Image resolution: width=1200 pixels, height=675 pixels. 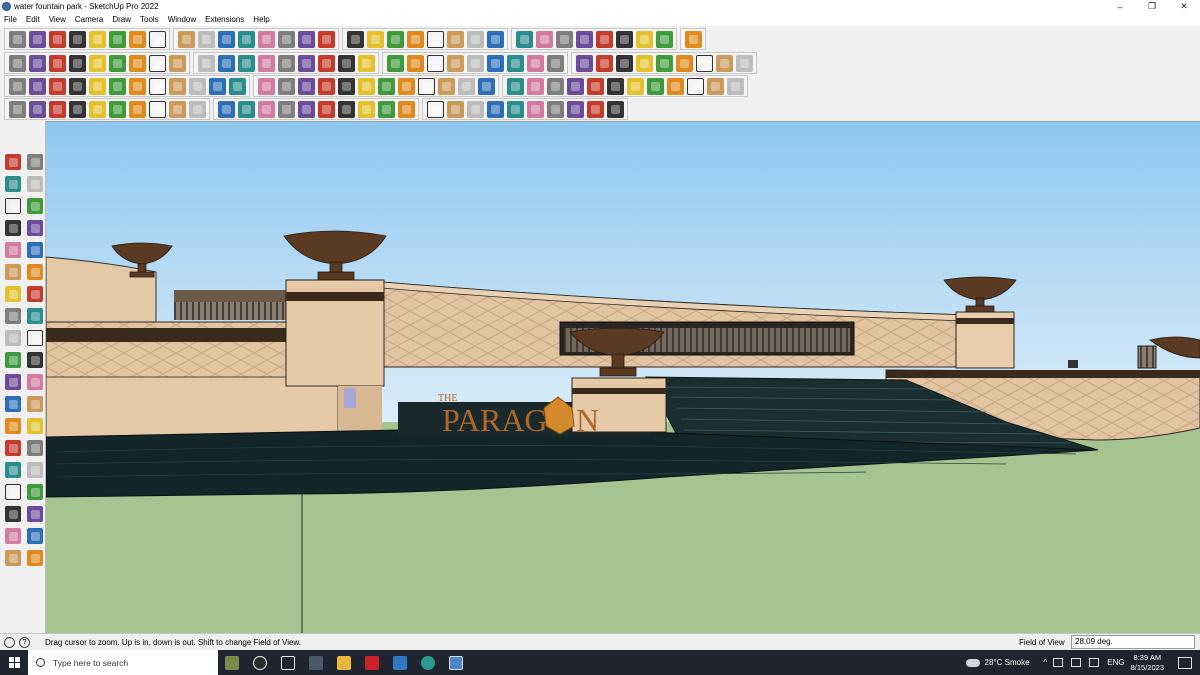 I want to click on label-icon, so click(x=435, y=109).